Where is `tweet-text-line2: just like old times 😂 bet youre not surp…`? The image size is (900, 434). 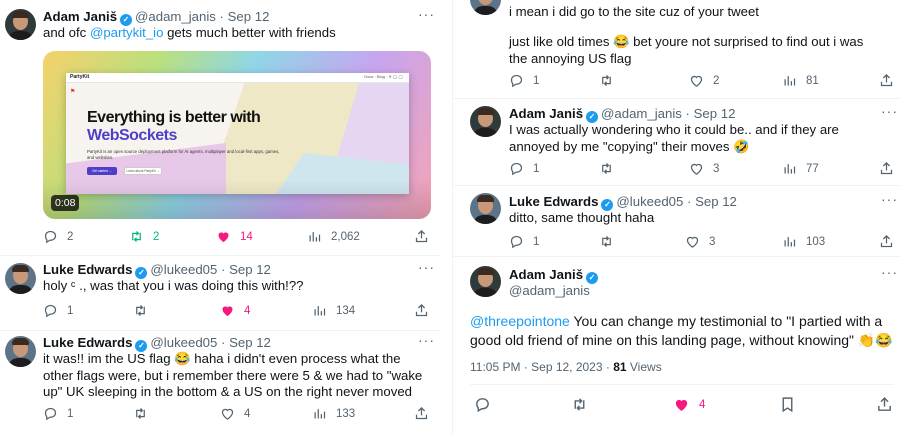 tweet-text-line2: just like old times 😂 bet youre not surp… is located at coordinates (686, 50).